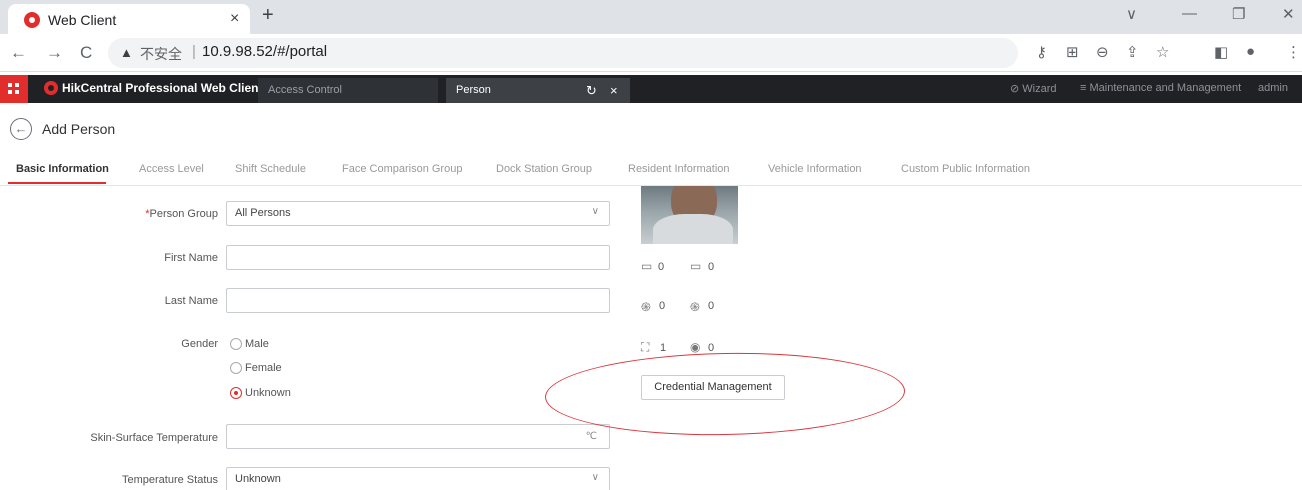 The image size is (1302, 490). I want to click on face-count: 1, so click(663, 348).